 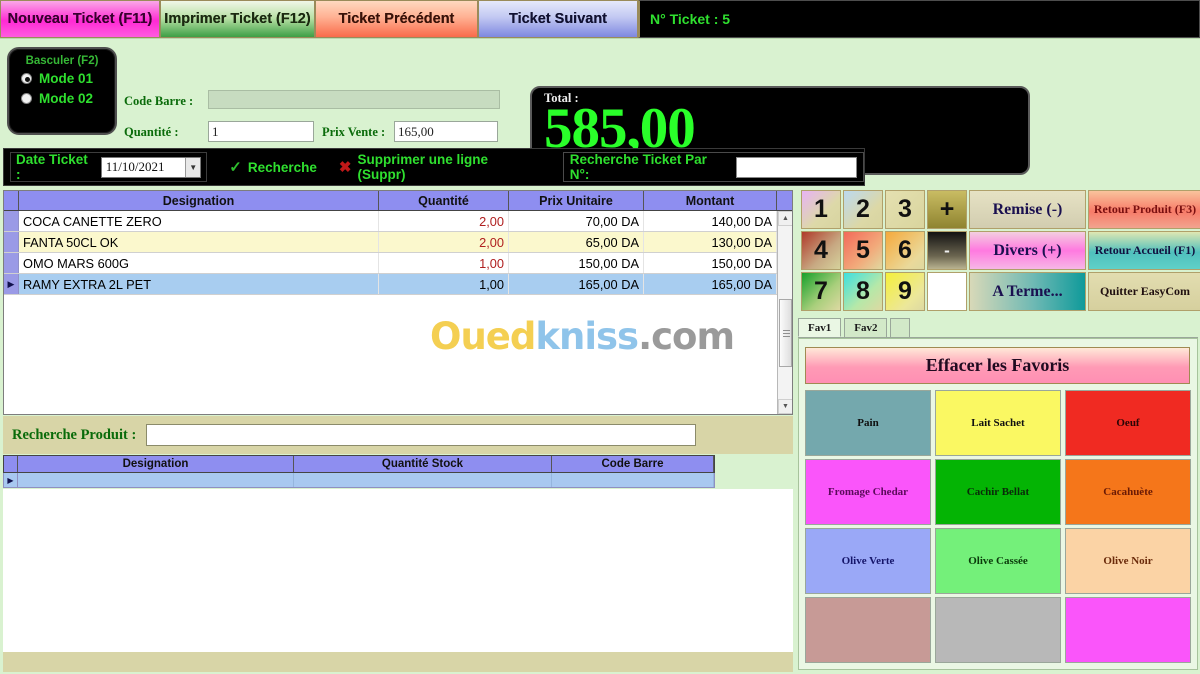 I want to click on recherche-button: ✓ Recherche, so click(x=273, y=167).